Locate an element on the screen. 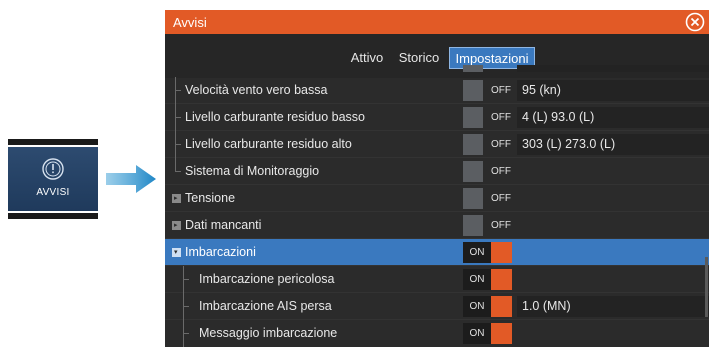 Image resolution: width=709 pixels, height=347 pixels. row-label: Livello carburante residuo basso is located at coordinates (275, 117).